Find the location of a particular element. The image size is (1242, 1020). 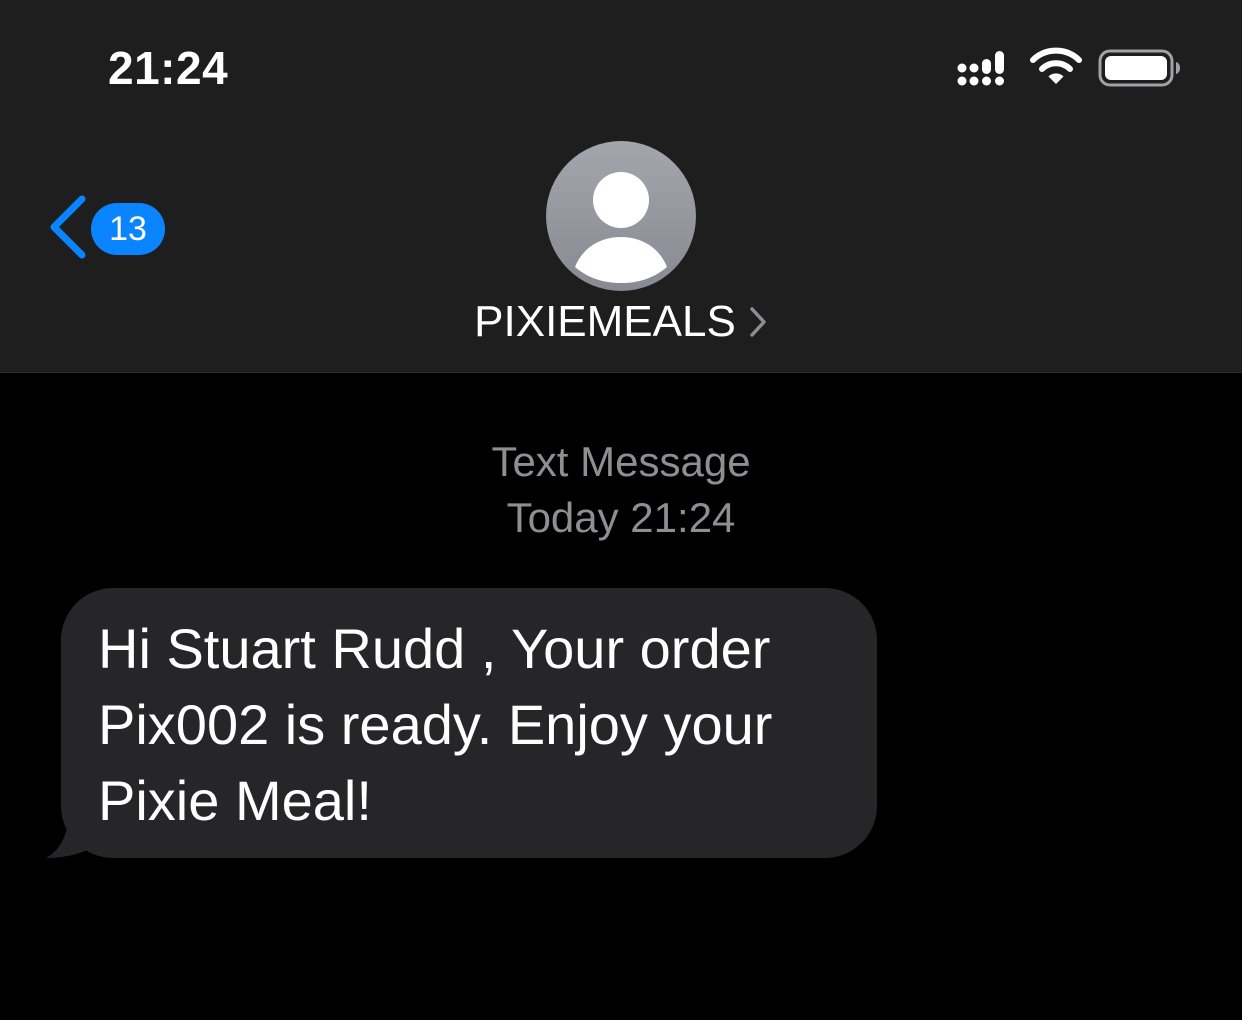

battery-icon is located at coordinates (1139, 68).